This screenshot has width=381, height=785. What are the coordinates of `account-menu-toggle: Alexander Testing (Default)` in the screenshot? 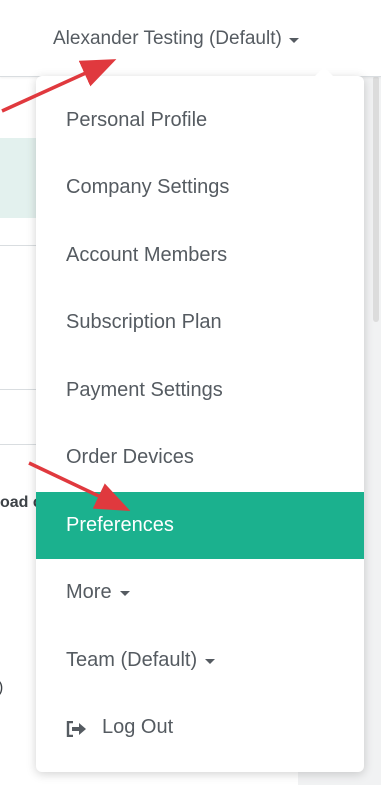 It's located at (176, 39).